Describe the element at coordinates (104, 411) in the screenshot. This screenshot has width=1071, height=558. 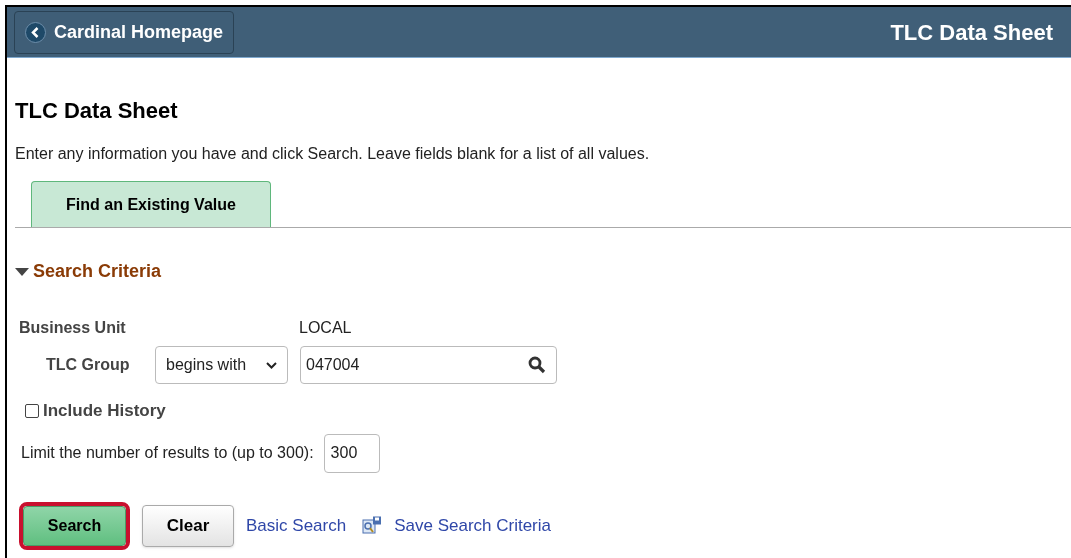
I see `include-history-label: Include History` at that location.